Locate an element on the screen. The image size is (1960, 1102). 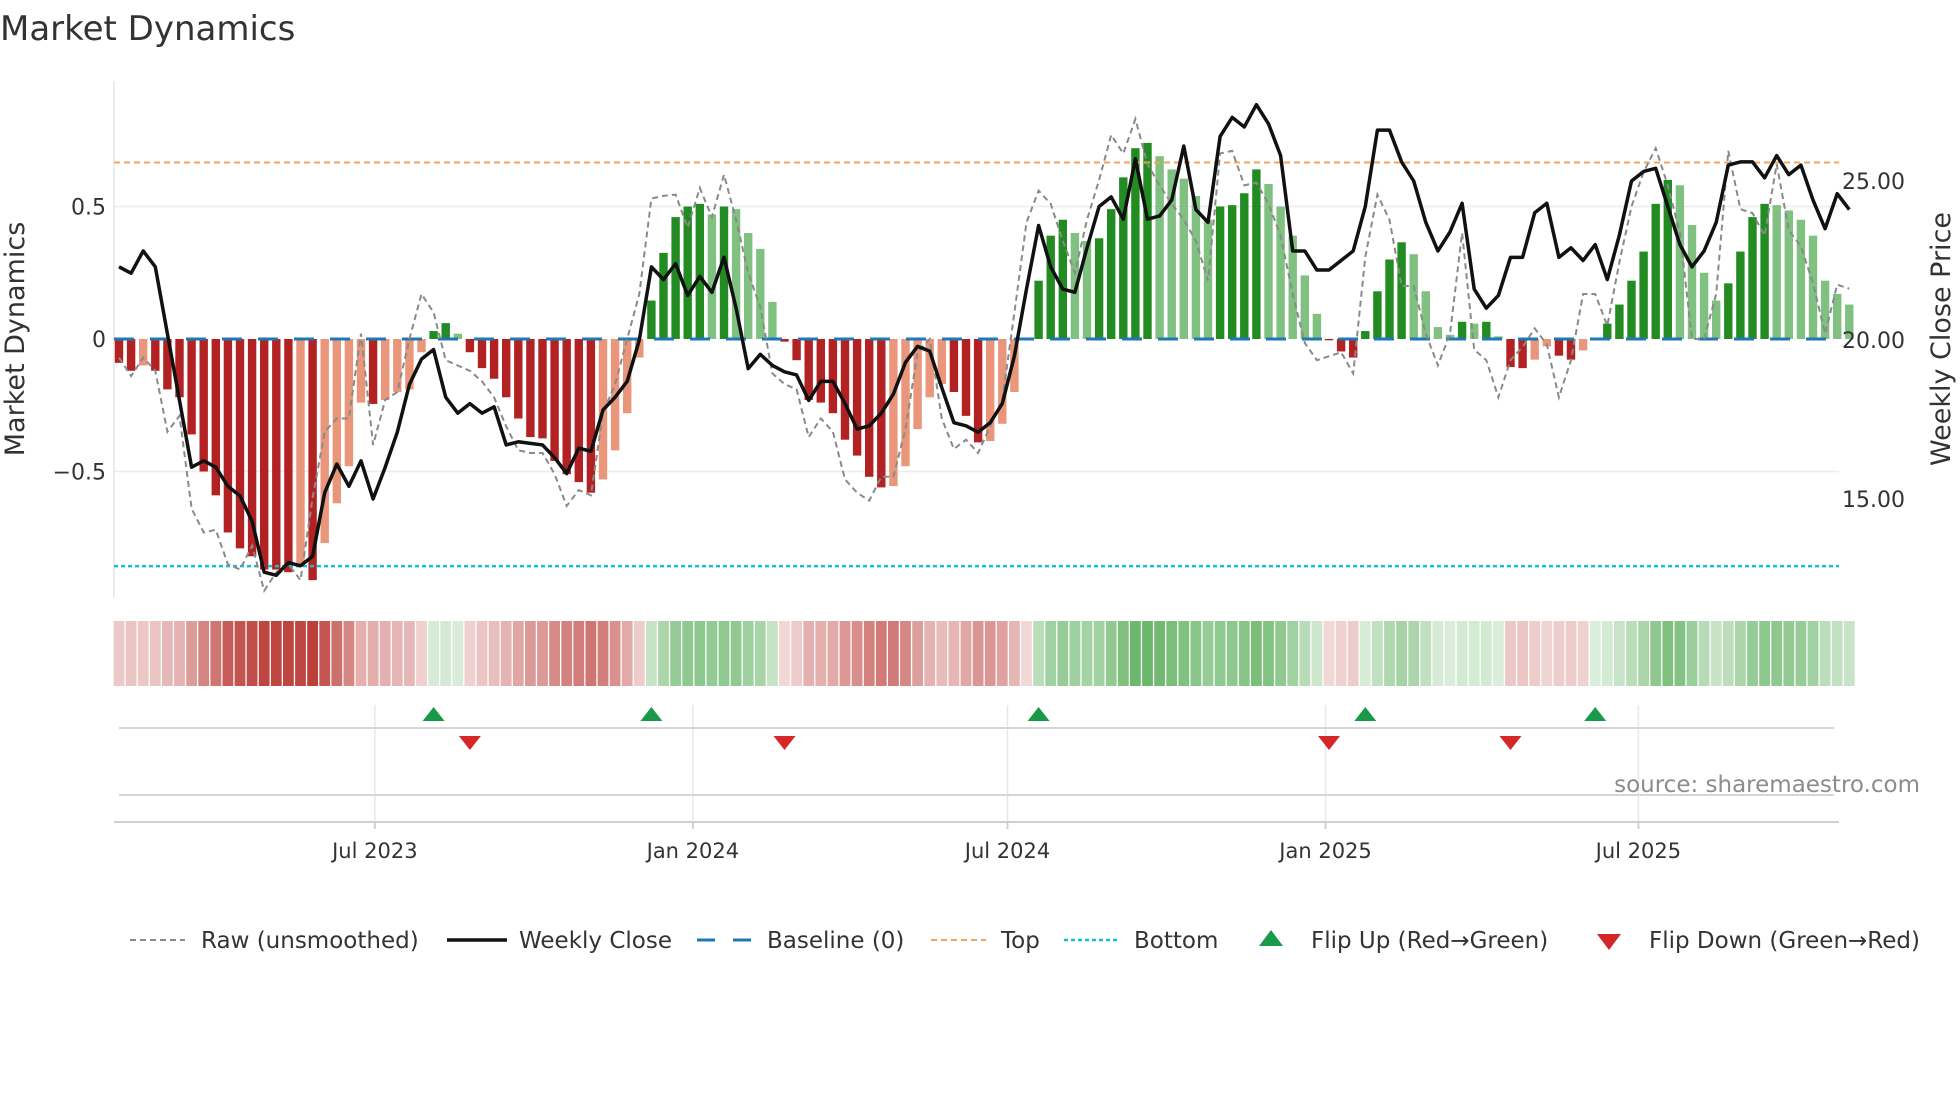
legend-label: Weekly Close is located at coordinates (595, 941).